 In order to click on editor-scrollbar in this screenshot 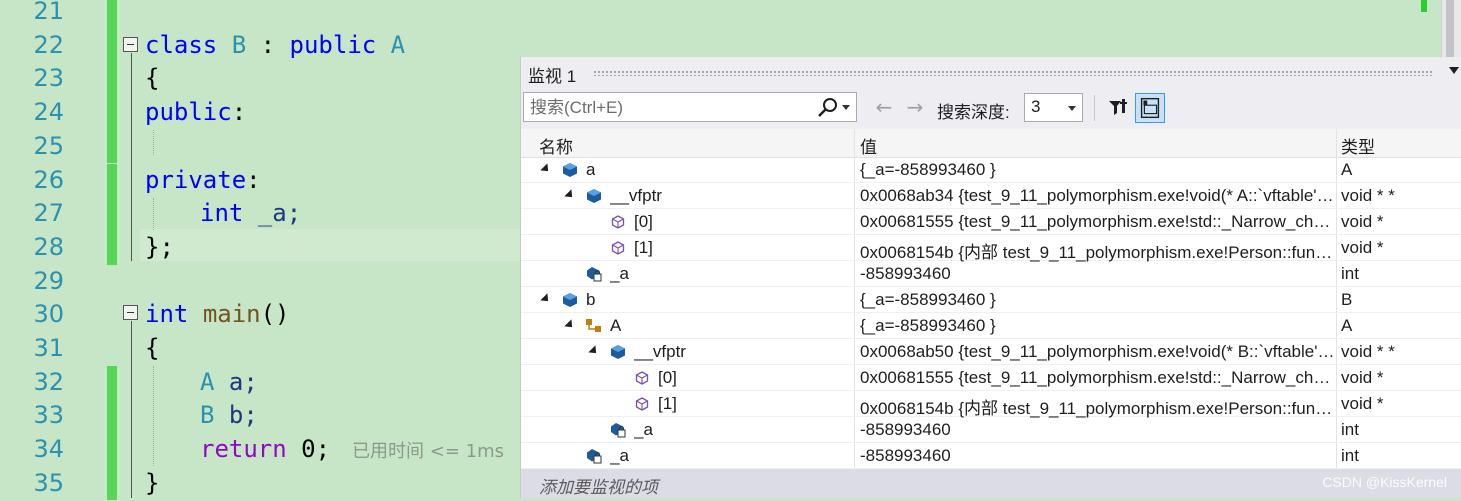, I will do `click(1440, 30)`.